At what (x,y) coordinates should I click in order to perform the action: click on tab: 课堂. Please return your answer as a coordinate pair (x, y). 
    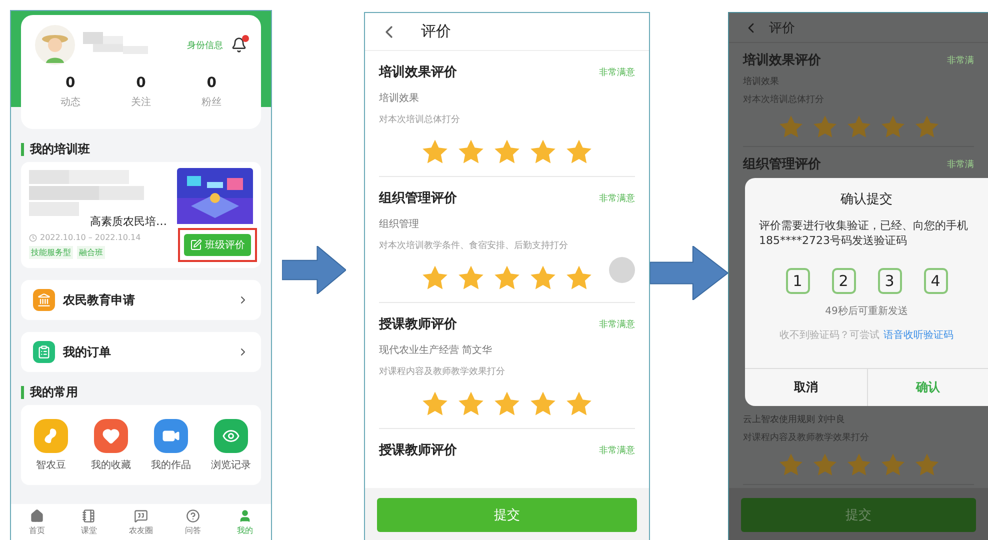
    Looking at the image, I should click on (89, 522).